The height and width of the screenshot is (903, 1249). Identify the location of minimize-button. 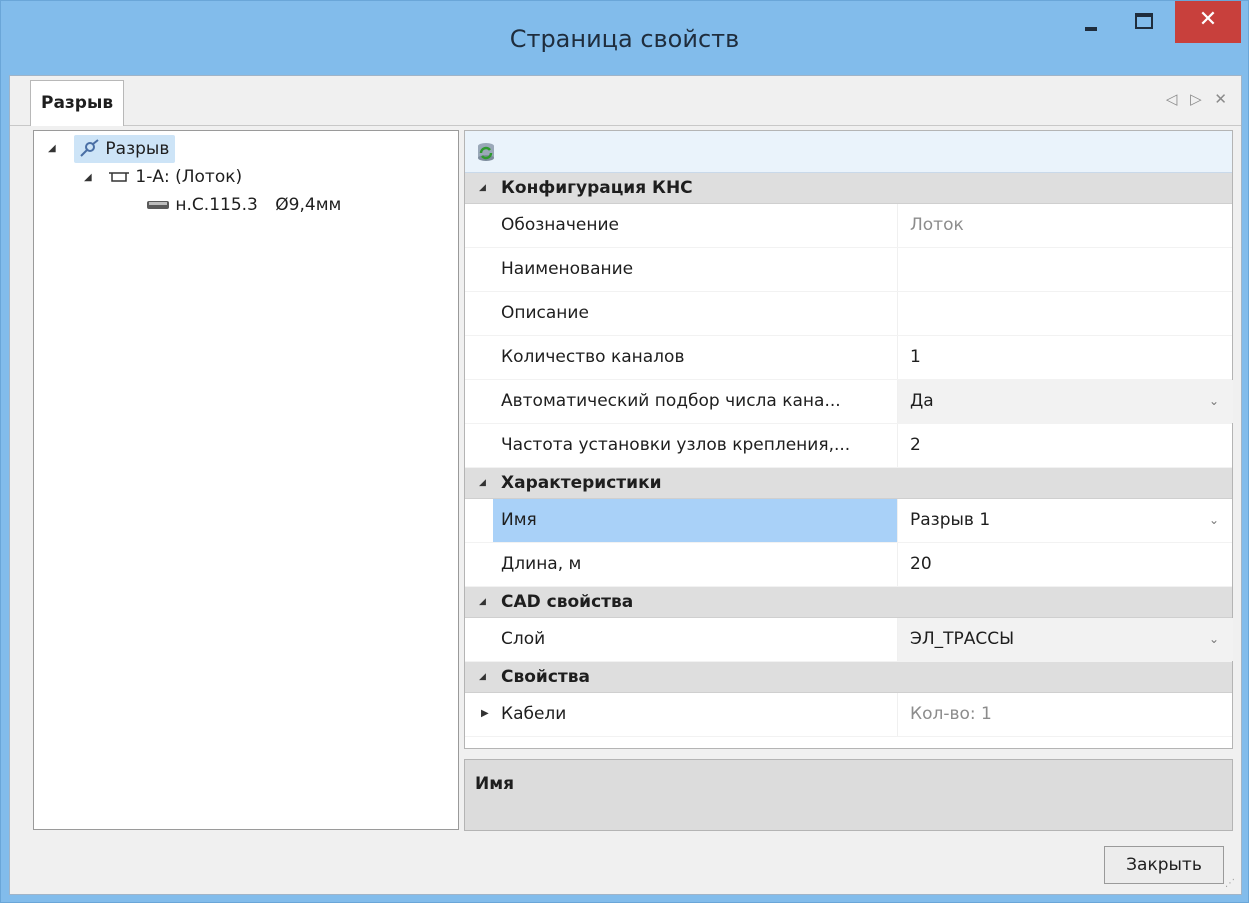
(1091, 21).